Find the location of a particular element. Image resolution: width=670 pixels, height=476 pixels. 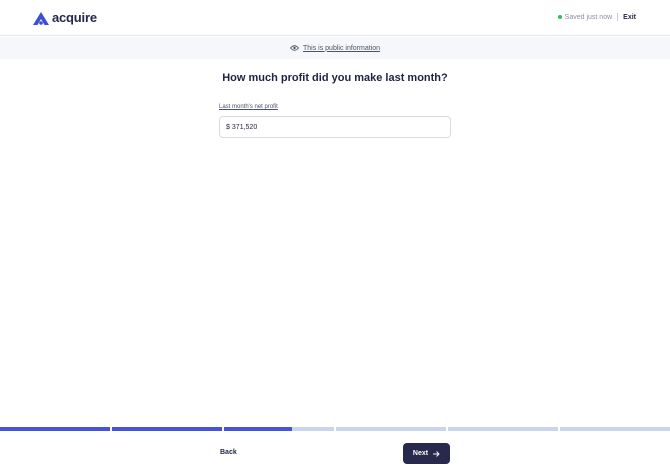

eye-icon is located at coordinates (294, 48).